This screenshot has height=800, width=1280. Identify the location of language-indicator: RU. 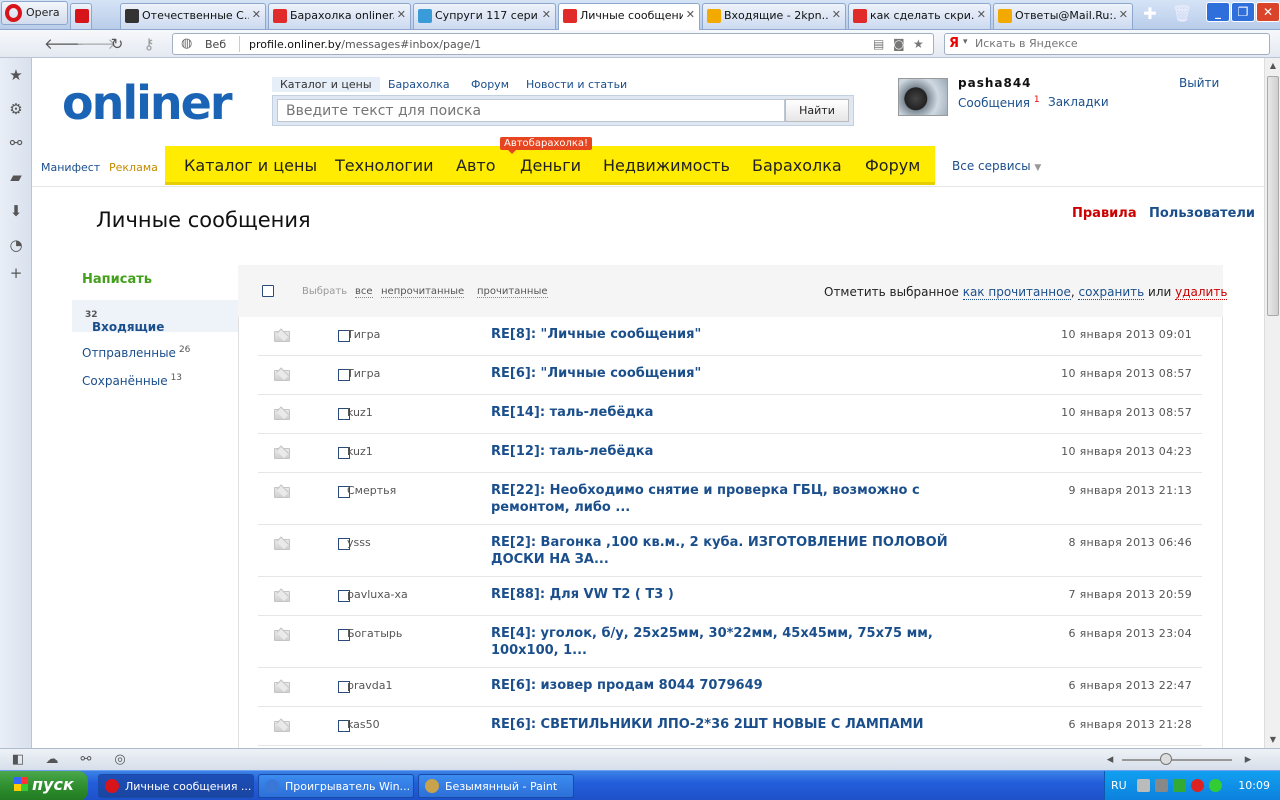
(1119, 785).